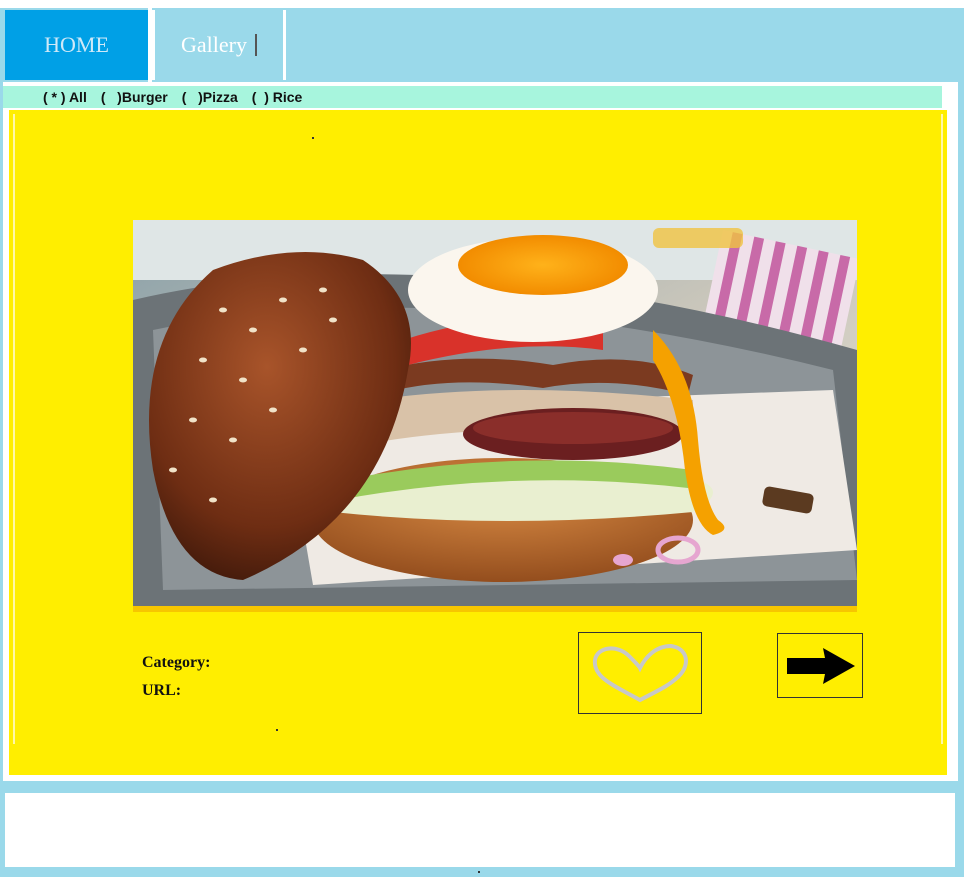 This screenshot has width=964, height=877. I want to click on filter-option-all: ( * ) All, so click(65, 97).